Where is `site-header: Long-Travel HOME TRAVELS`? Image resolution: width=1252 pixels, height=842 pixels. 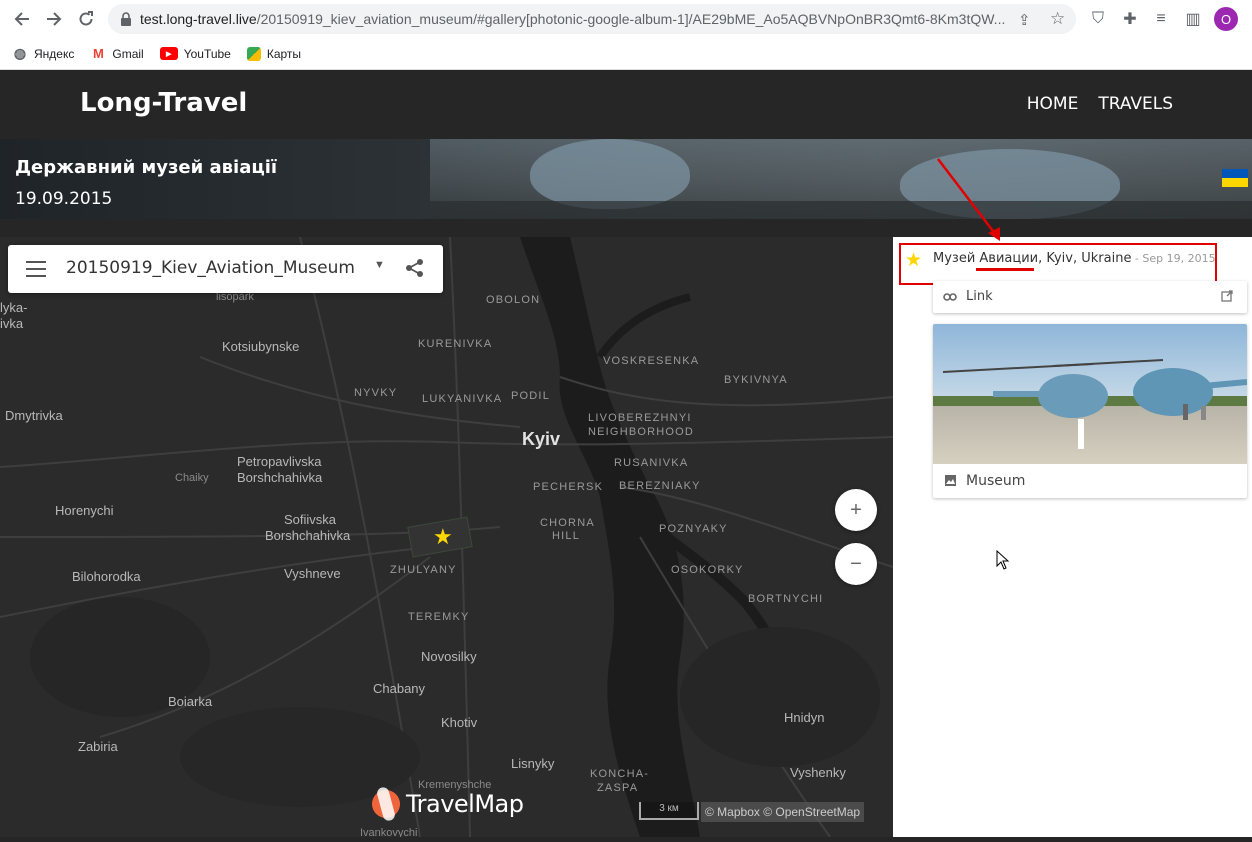 site-header: Long-Travel HOME TRAVELS is located at coordinates (626, 104).